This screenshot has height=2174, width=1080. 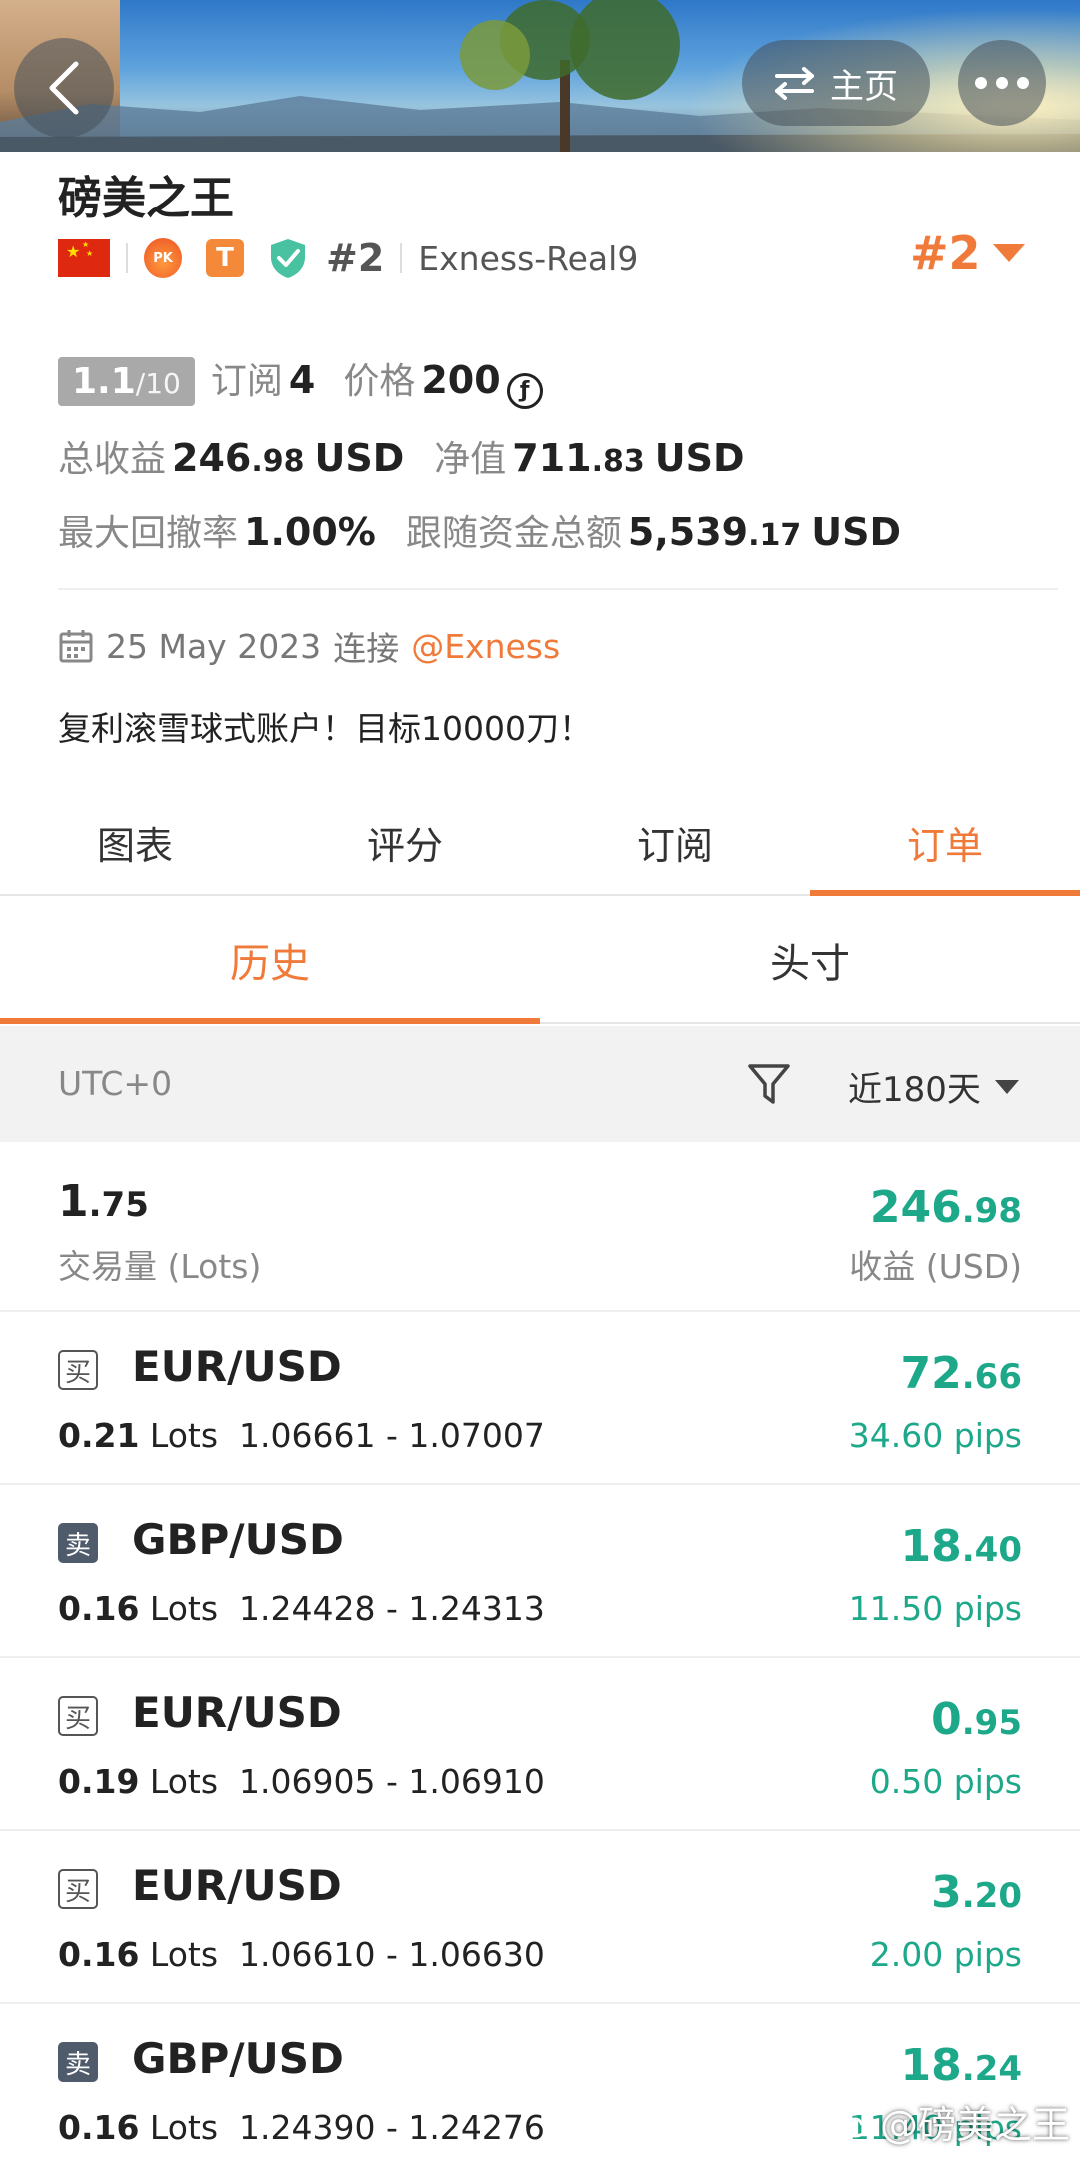 What do you see at coordinates (699, 458) in the screenshot?
I see `equity-unit: USD` at bounding box center [699, 458].